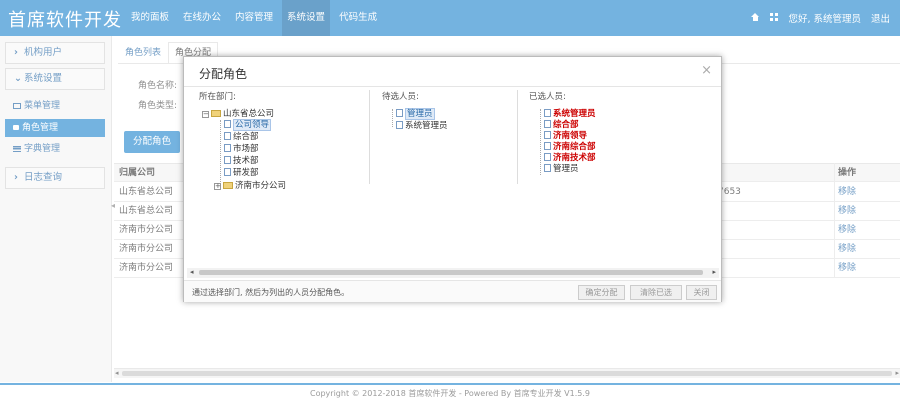 Image resolution: width=900 pixels, height=403 pixels. Describe the element at coordinates (400, 97) in the screenshot. I see `candidate-column-title: 待选人员:` at that location.